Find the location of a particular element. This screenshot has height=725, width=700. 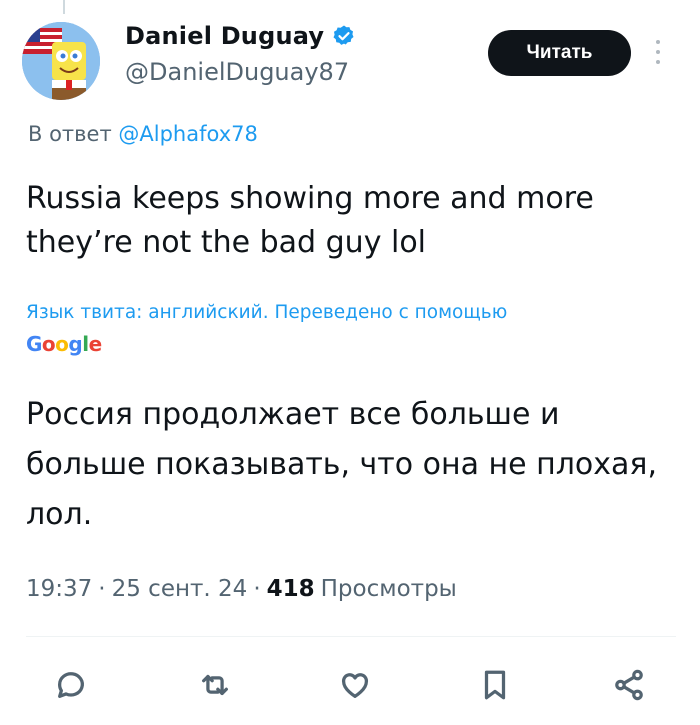

reply-context: В ответ @Alphafox78 is located at coordinates (143, 134).